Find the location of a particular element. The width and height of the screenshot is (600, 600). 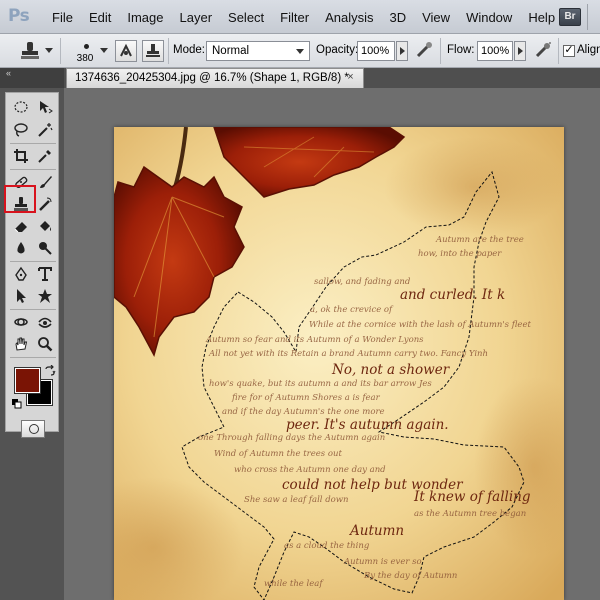

marquee-tool is located at coordinates (21, 107).